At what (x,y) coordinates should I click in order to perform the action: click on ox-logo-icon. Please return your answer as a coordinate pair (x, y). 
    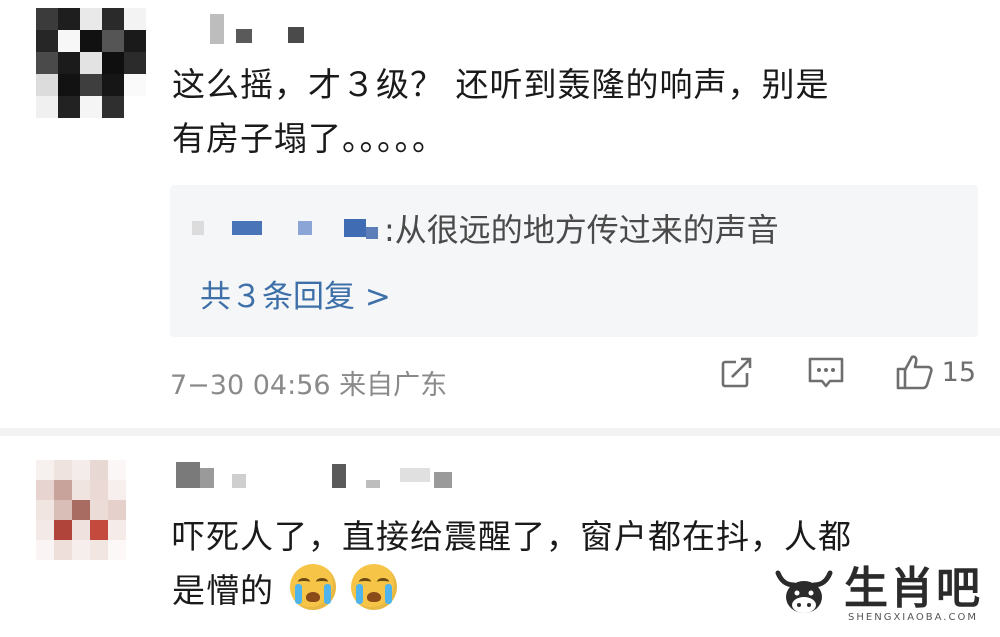
    Looking at the image, I should click on (804, 591).